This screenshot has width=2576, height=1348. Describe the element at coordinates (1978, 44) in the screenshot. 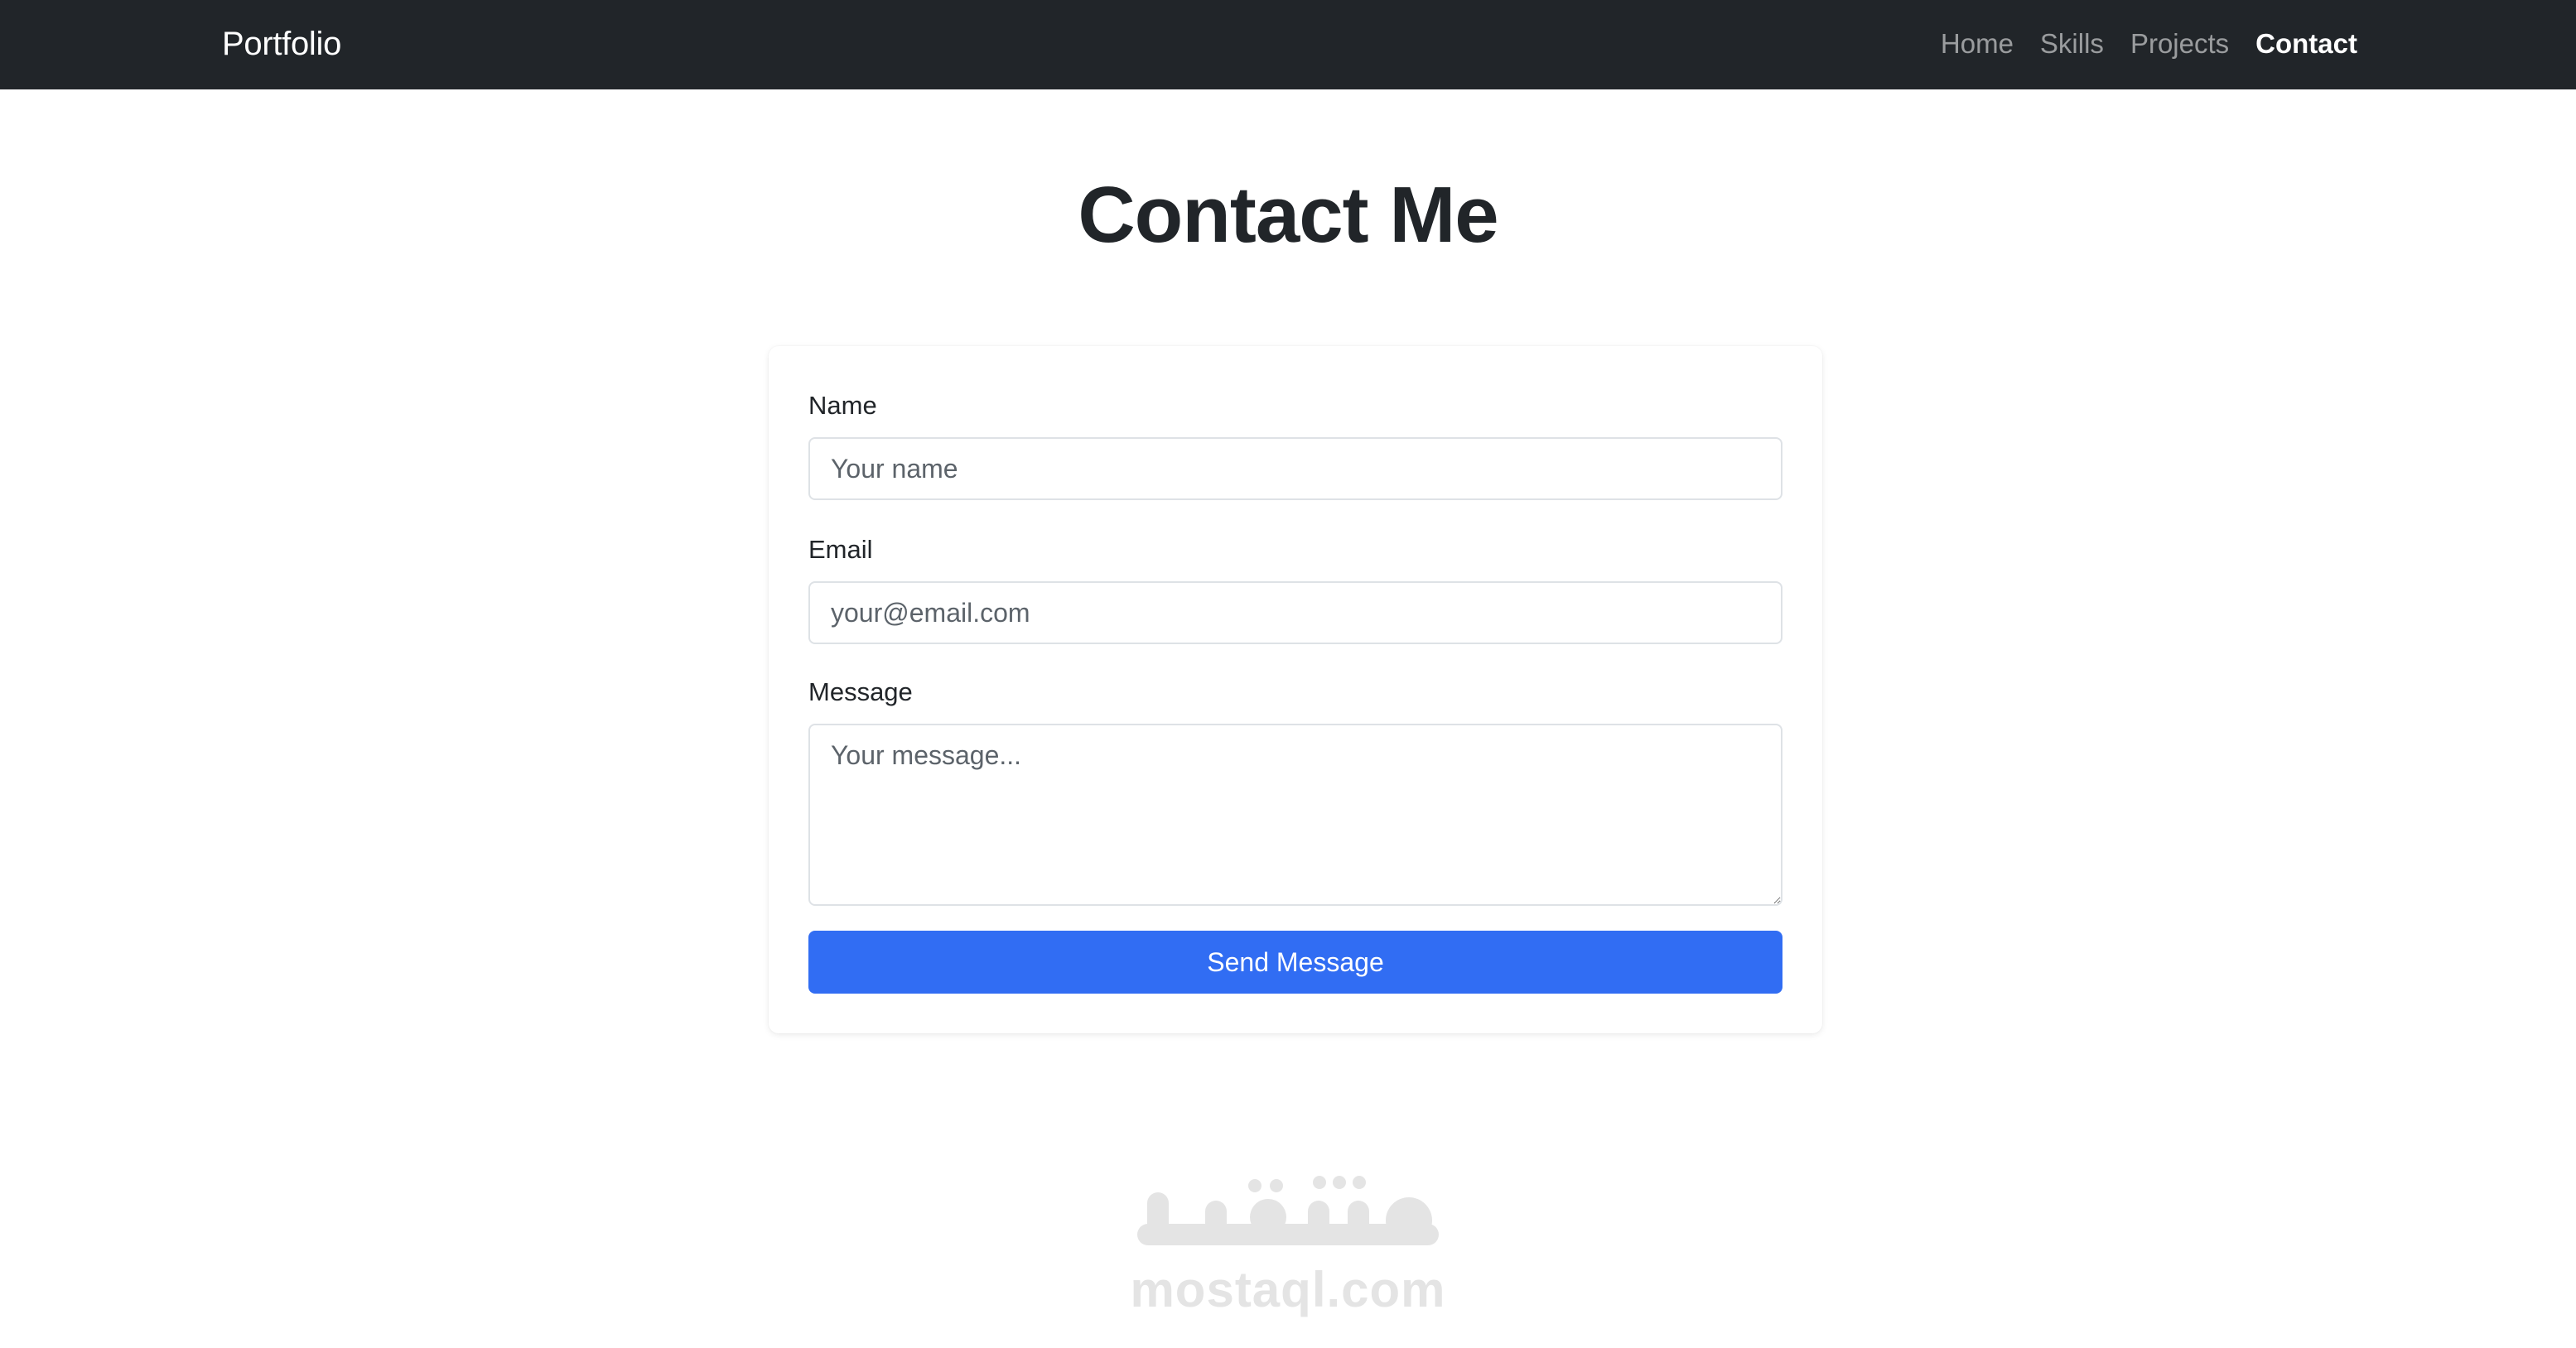

I see `nav-link-home: Home` at that location.